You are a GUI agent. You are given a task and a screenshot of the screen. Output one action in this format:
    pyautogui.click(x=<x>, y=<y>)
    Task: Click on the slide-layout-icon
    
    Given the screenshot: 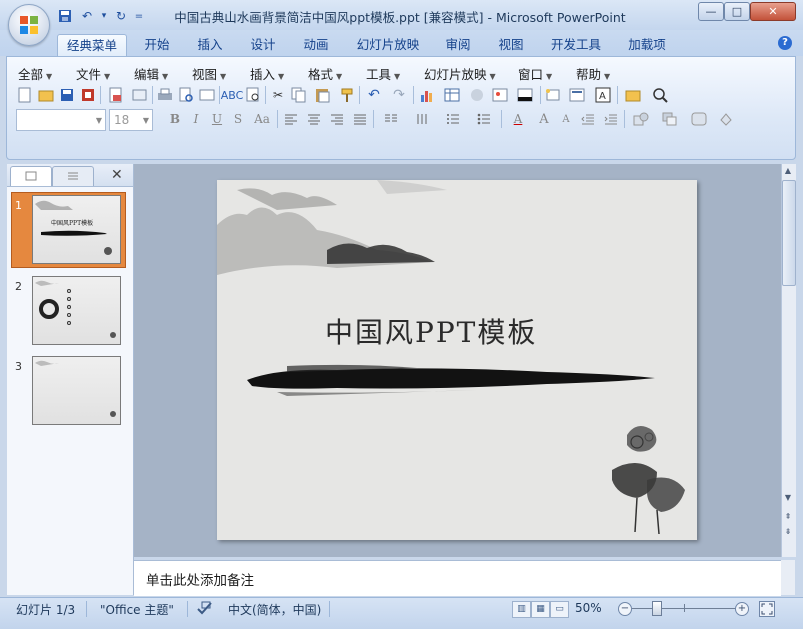 What is the action you would take?
    pyautogui.click(x=577, y=95)
    